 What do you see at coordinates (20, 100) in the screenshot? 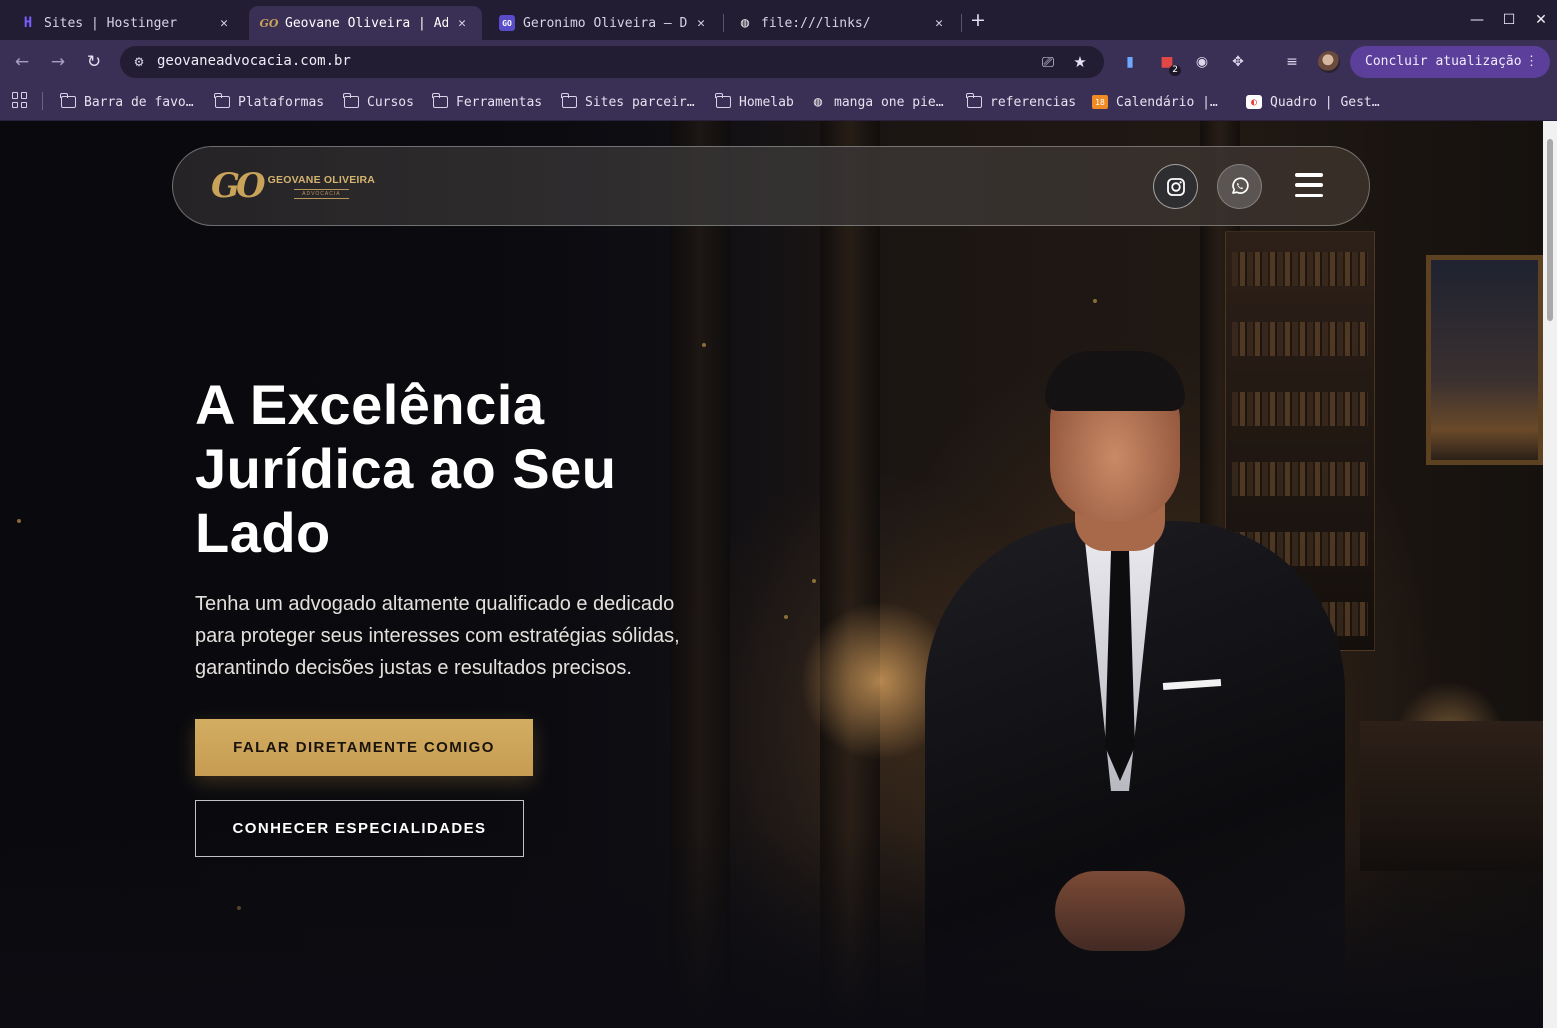
I see `apps-grid-icon` at bounding box center [20, 100].